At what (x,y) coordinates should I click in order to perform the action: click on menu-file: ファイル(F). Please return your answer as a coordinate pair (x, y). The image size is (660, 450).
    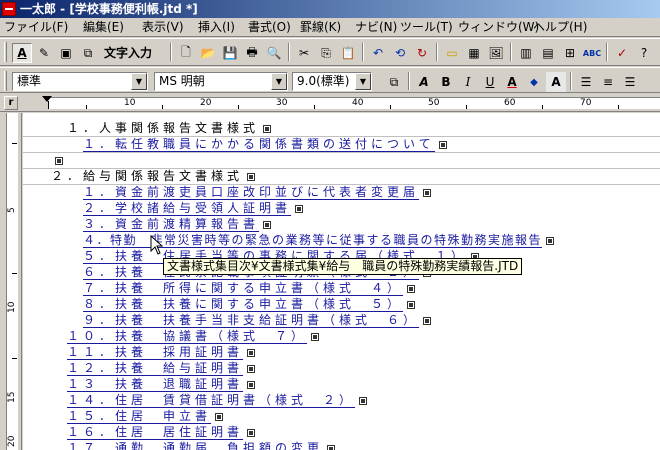
    Looking at the image, I should click on (36, 27).